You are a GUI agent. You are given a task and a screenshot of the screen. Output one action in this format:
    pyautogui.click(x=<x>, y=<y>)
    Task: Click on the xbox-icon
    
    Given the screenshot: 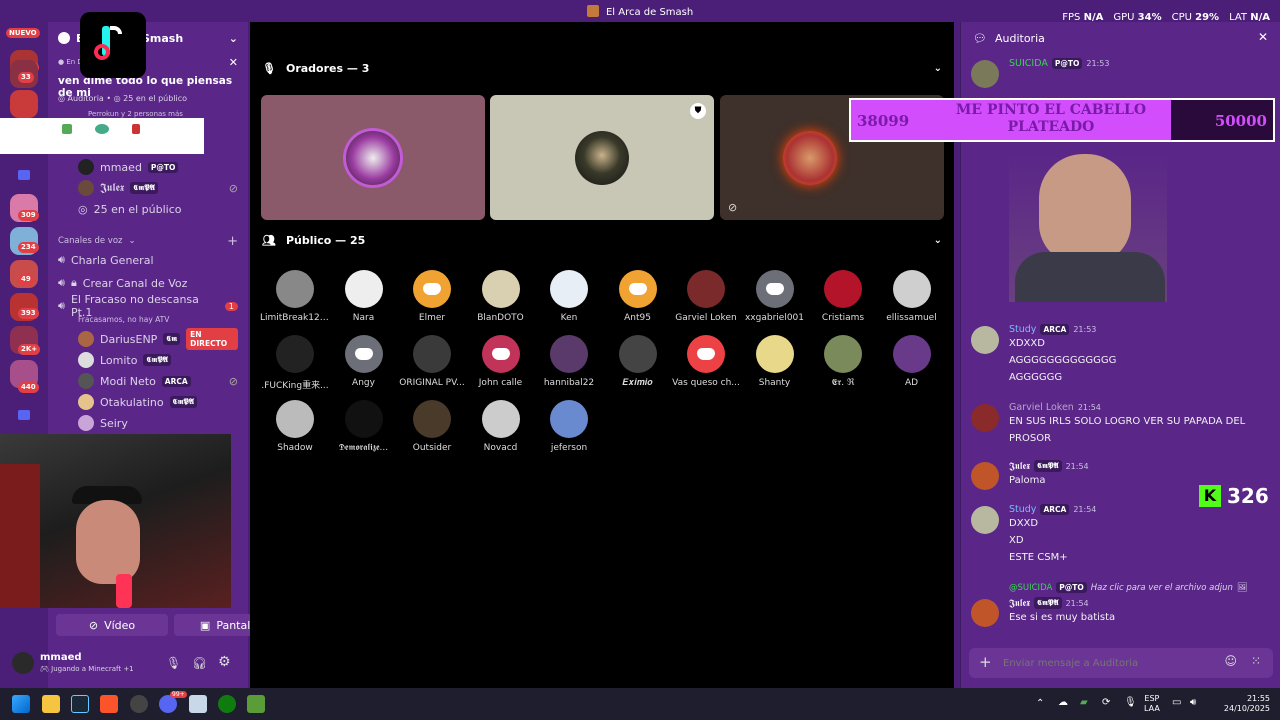 What is the action you would take?
    pyautogui.click(x=227, y=704)
    